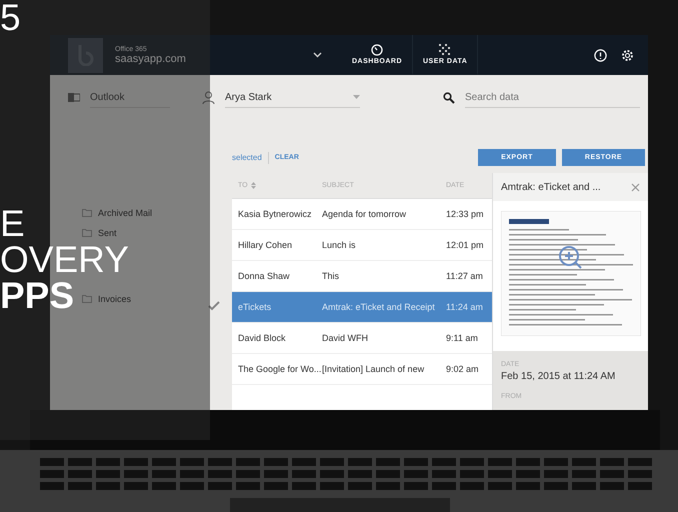  I want to click on outlook-icon, so click(74, 97).